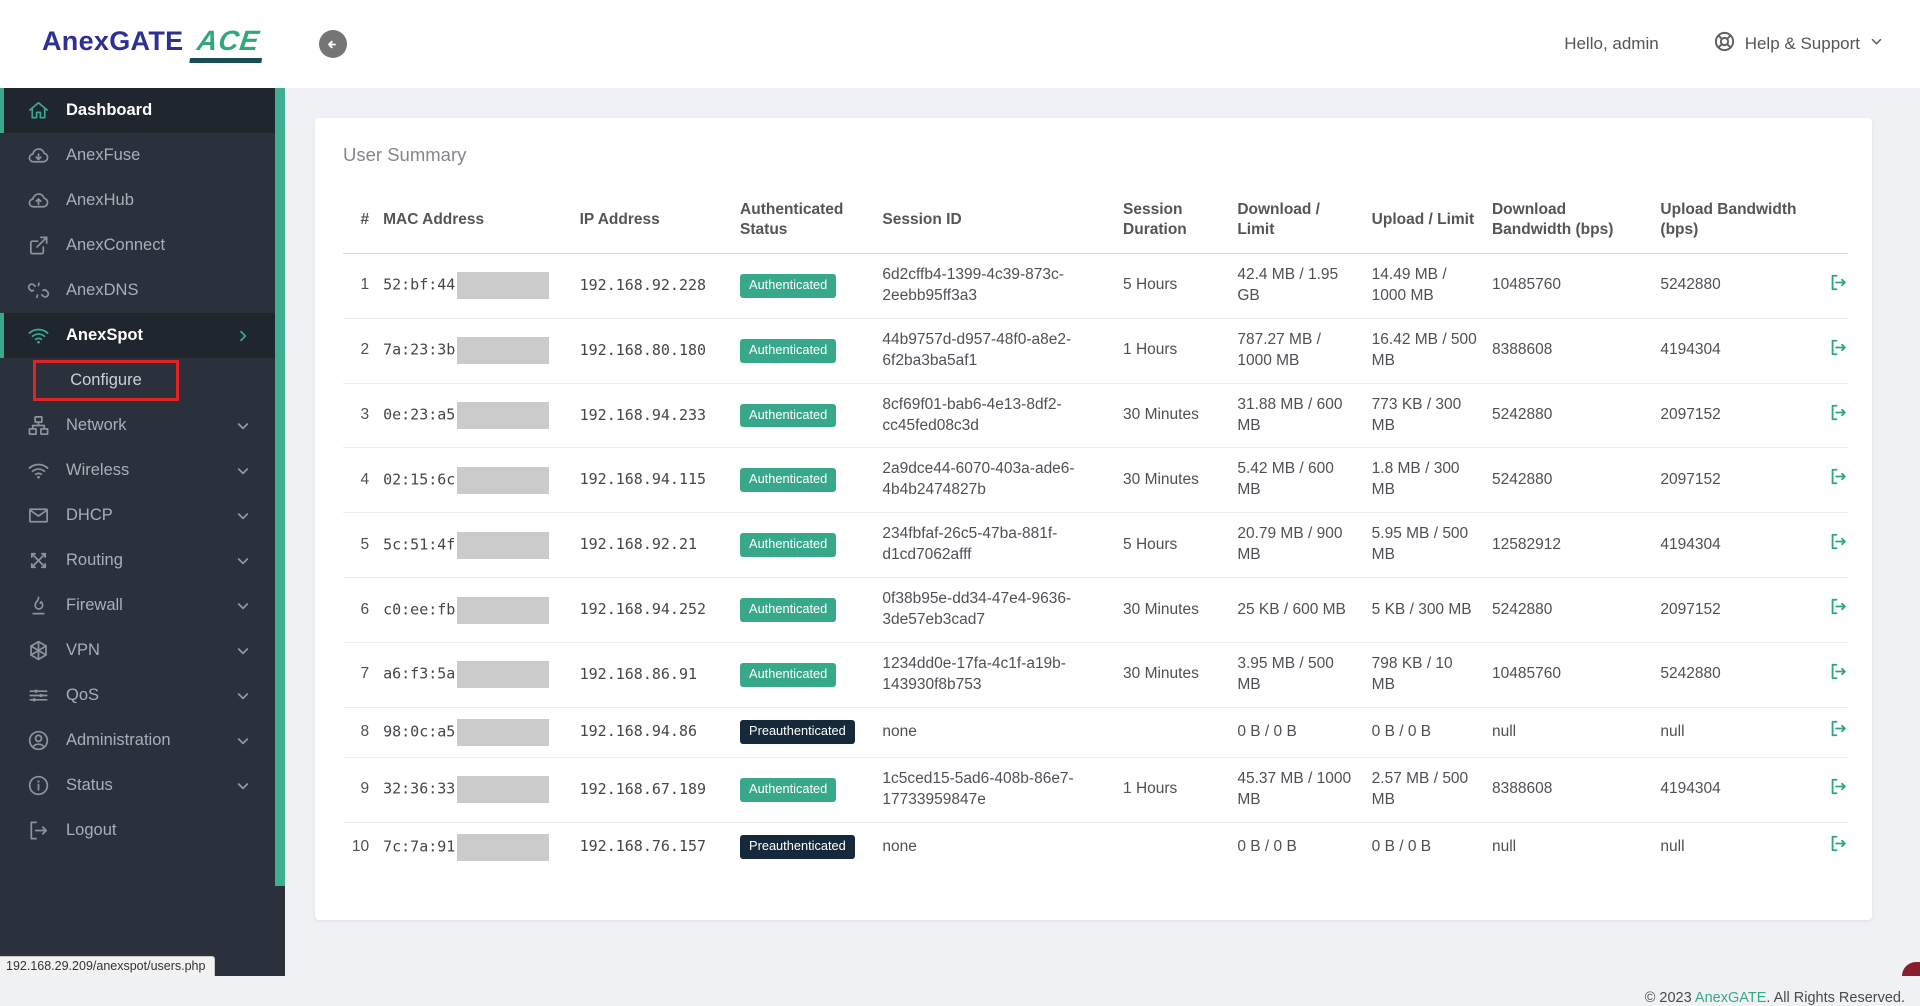  Describe the element at coordinates (137, 470) in the screenshot. I see `sidebar-item-wireless: Wireless` at that location.